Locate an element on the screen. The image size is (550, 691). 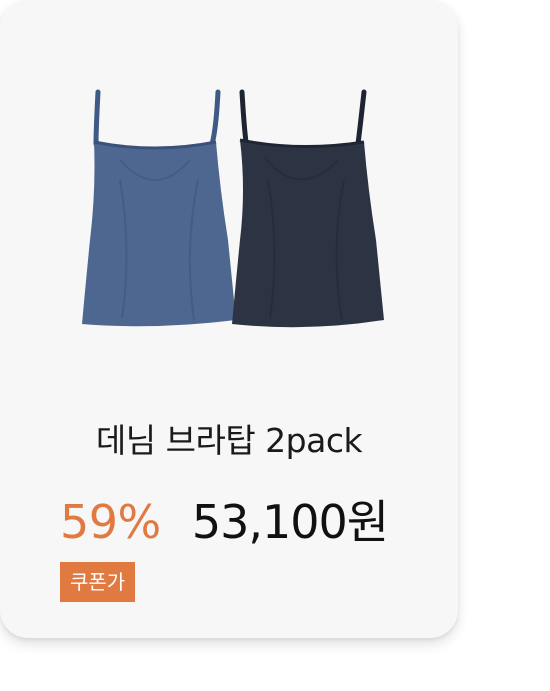
blue-camisole is located at coordinates (159, 208).